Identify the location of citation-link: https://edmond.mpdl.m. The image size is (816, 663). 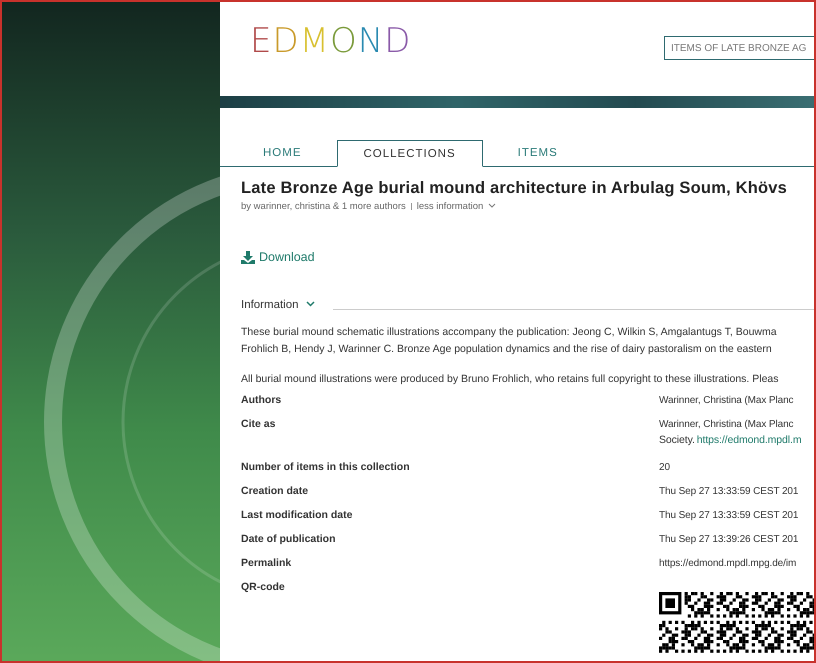
(749, 440).